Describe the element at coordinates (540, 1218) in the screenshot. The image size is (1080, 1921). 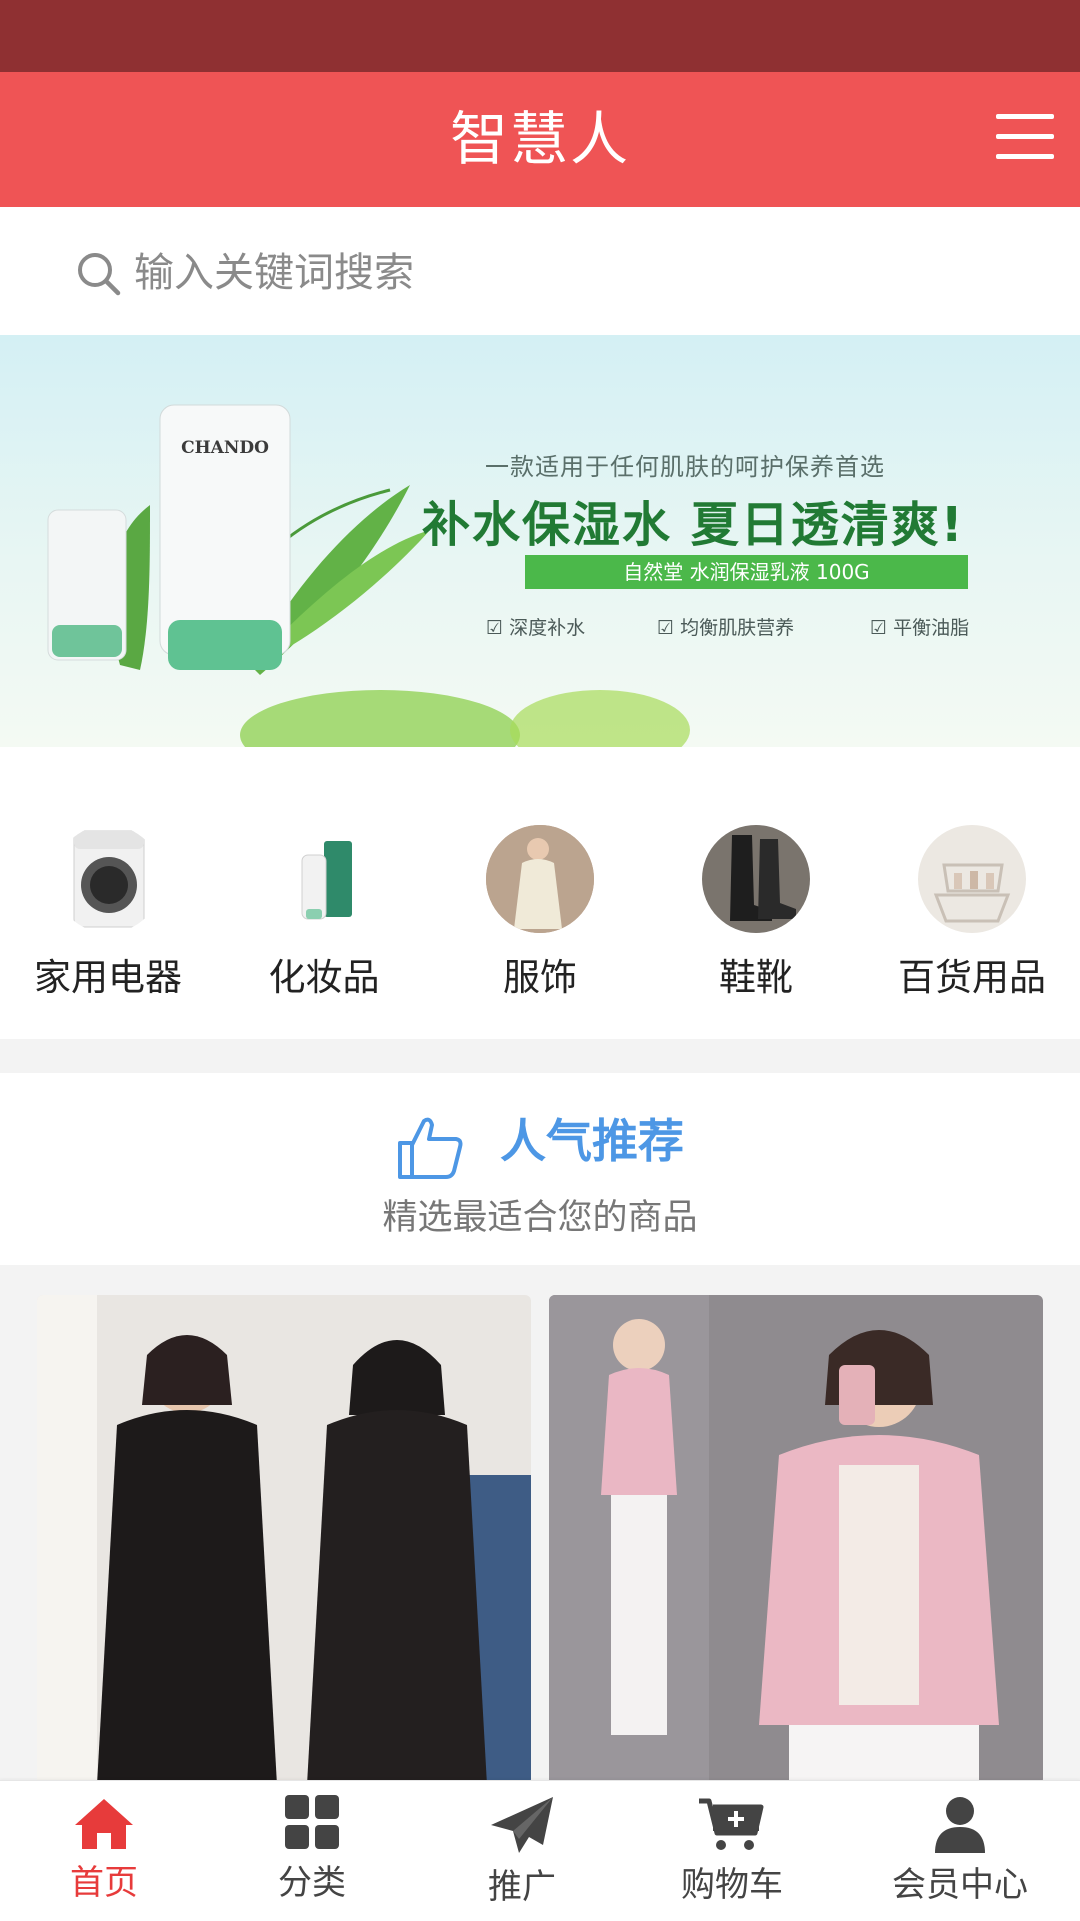
I see `hot-recommend-subtitle: 精选最适合您的商品` at that location.